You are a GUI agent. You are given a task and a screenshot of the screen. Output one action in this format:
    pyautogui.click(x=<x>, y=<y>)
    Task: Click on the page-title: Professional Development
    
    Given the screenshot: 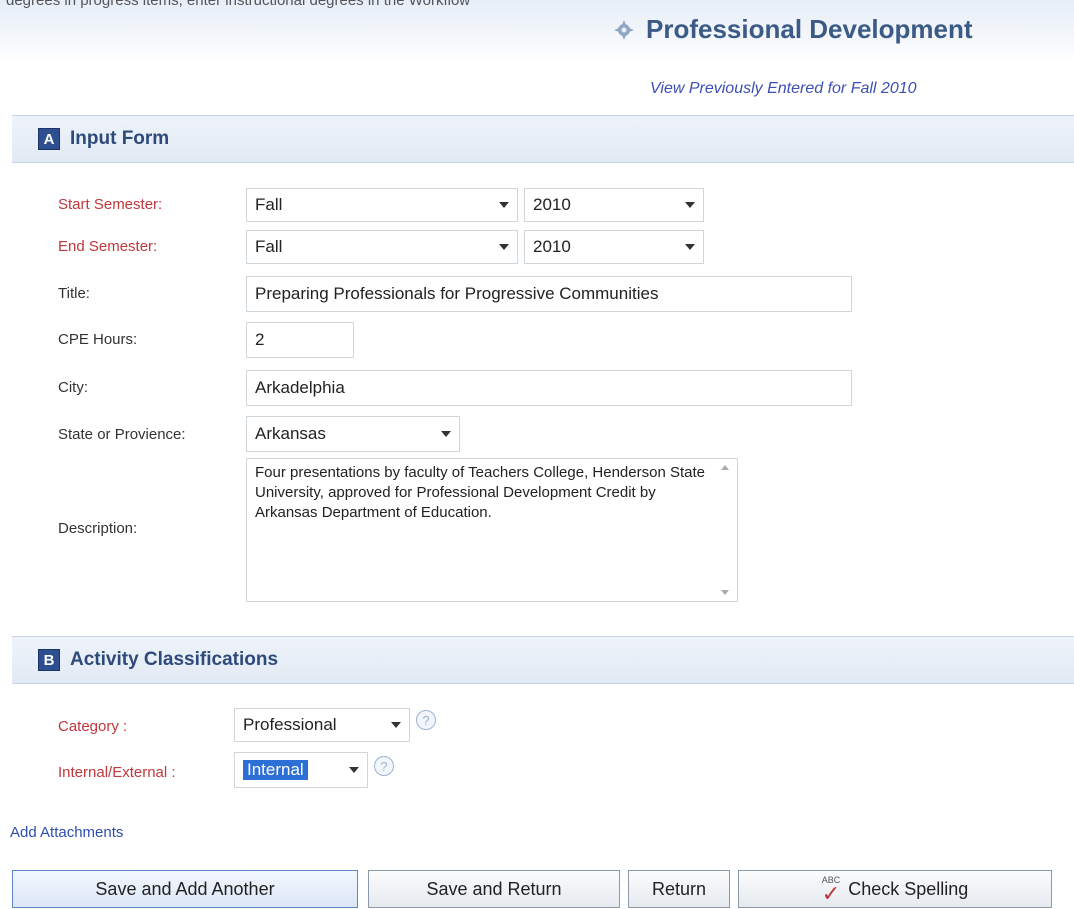 What is the action you would take?
    pyautogui.click(x=792, y=29)
    